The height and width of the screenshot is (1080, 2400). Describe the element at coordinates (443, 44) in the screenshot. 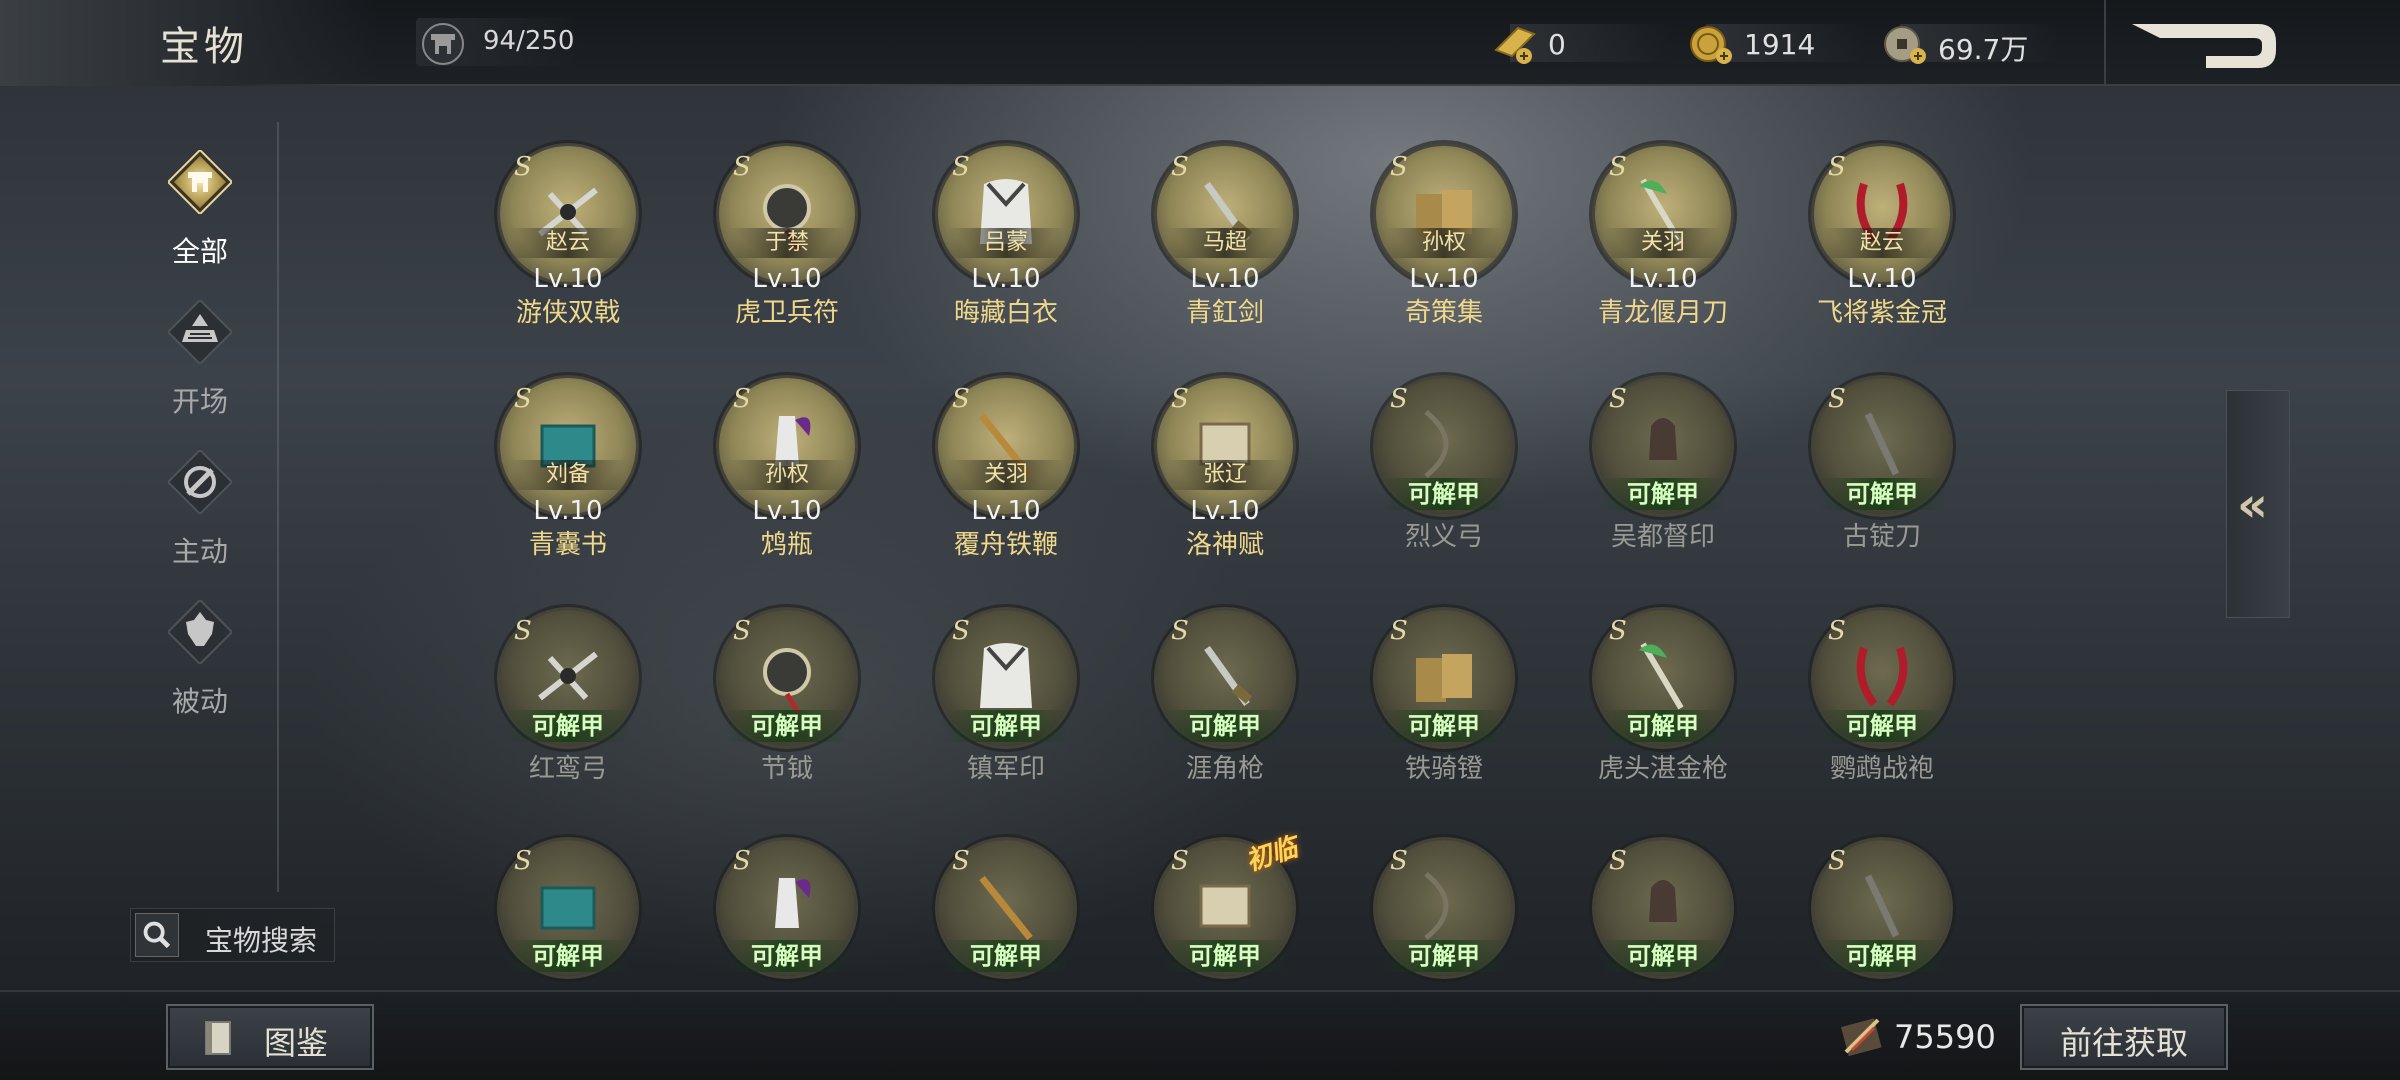

I see `capacity-icon` at that location.